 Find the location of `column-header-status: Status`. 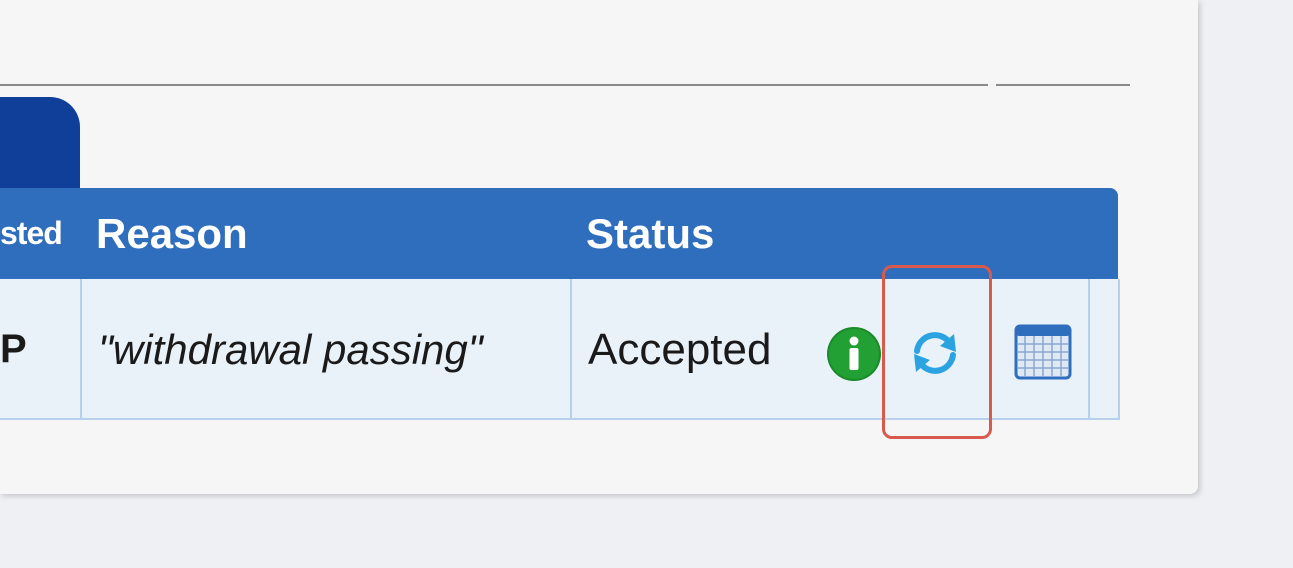

column-header-status: Status is located at coordinates (650, 233).